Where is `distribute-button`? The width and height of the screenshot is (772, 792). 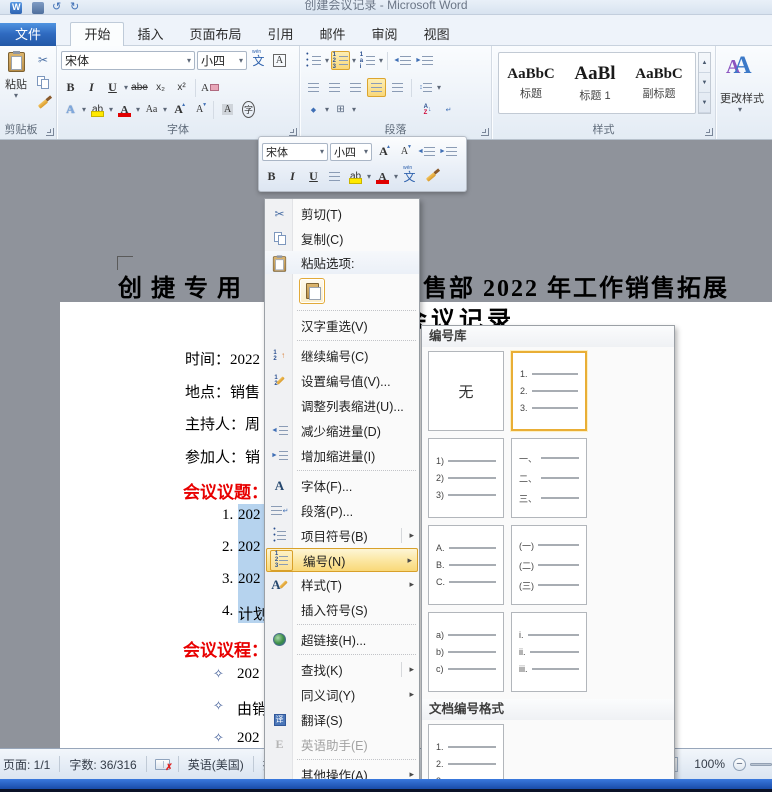 distribute-button is located at coordinates (397, 87).